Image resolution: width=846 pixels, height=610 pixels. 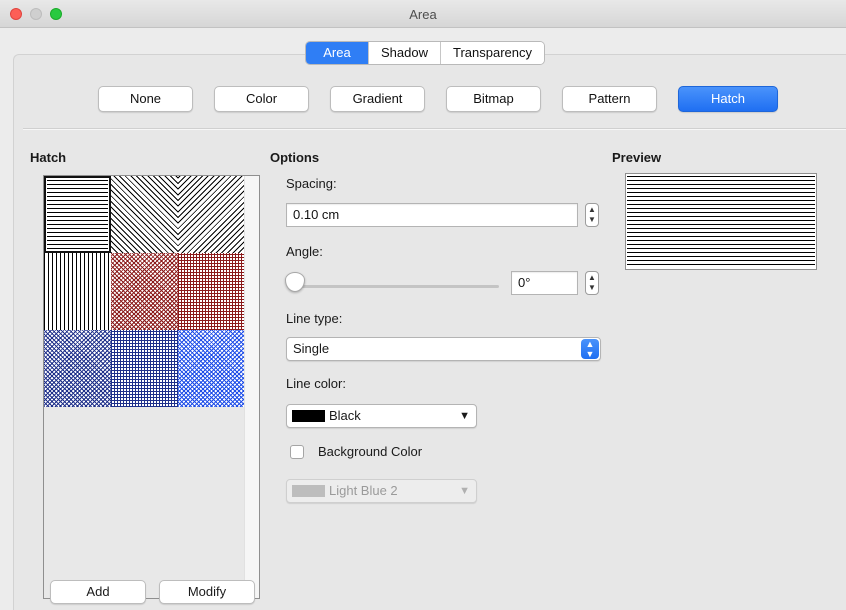 I want to click on modify-button: Modify, so click(x=207, y=592).